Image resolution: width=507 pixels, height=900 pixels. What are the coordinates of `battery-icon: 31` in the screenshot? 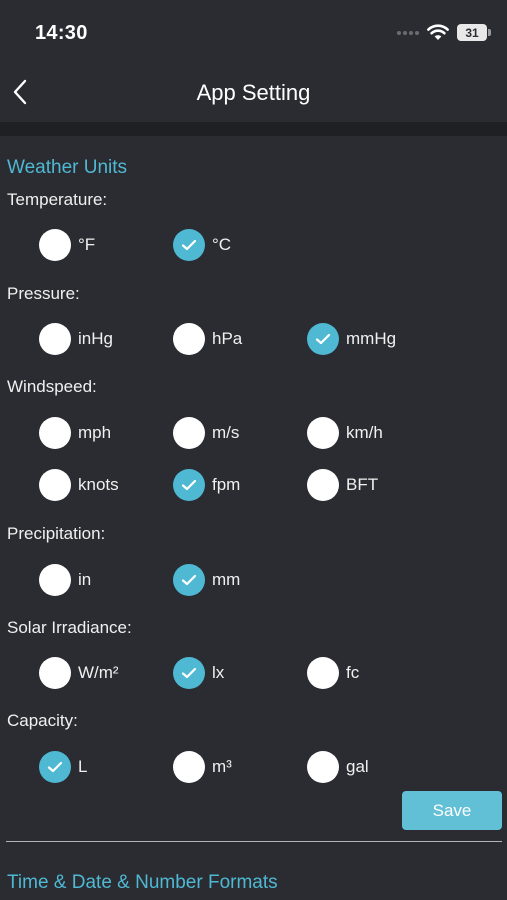 It's located at (474, 32).